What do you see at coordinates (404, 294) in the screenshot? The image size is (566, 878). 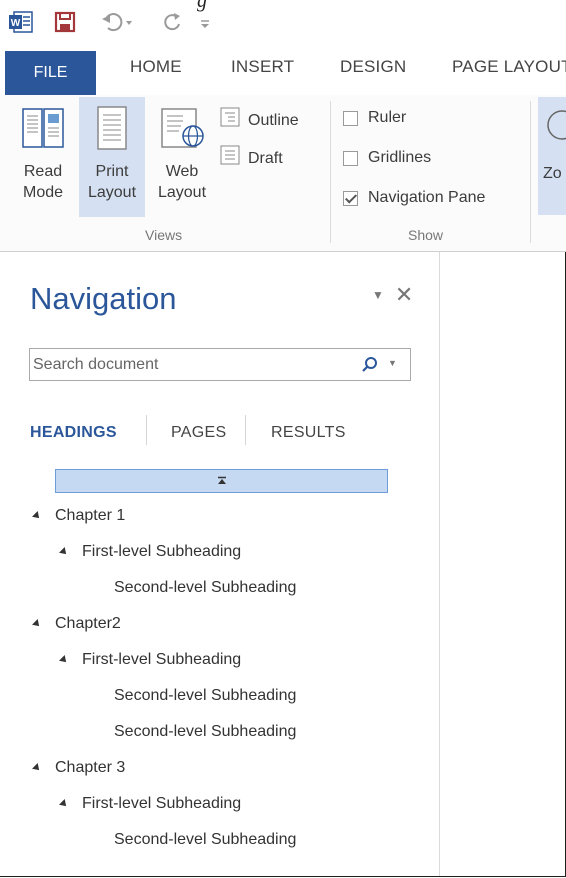 I see `close-icon: ✕` at bounding box center [404, 294].